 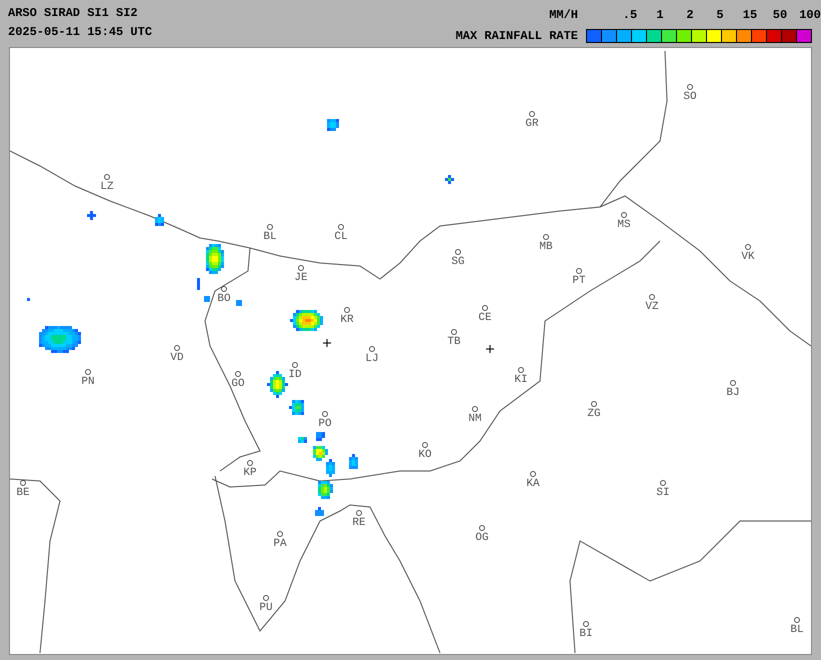 What do you see at coordinates (532, 124) in the screenshot?
I see `city-label: GR` at bounding box center [532, 124].